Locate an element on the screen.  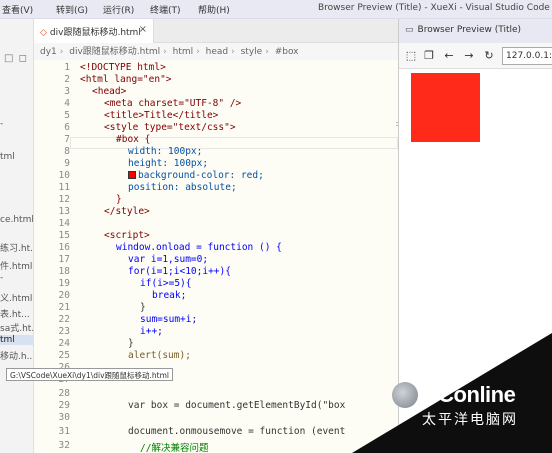
code-line: //解决兼容问题 is located at coordinates (174, 448).